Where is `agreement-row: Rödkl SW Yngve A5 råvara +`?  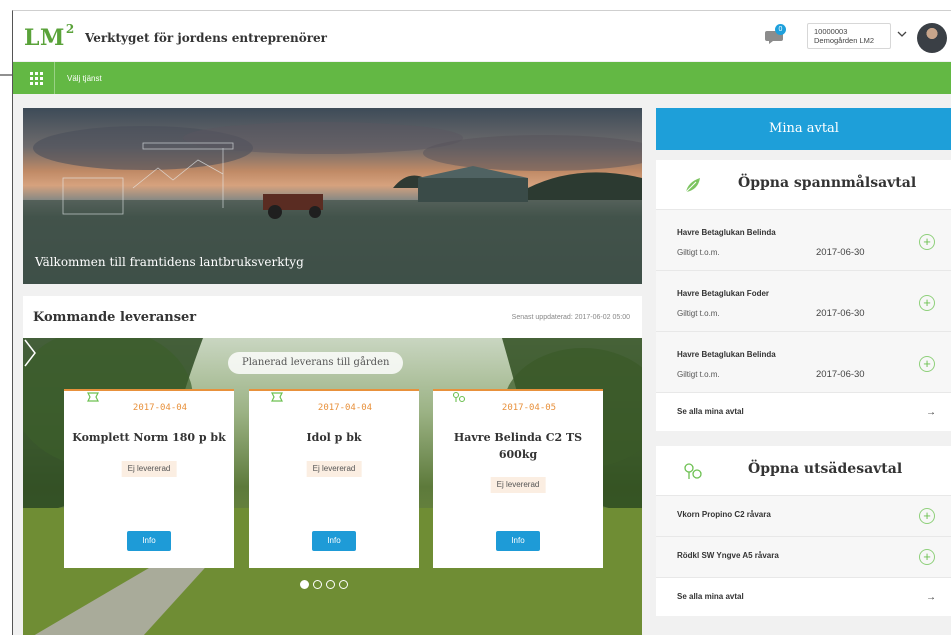 agreement-row: Rödkl SW Yngve A5 råvara + is located at coordinates (803, 557).